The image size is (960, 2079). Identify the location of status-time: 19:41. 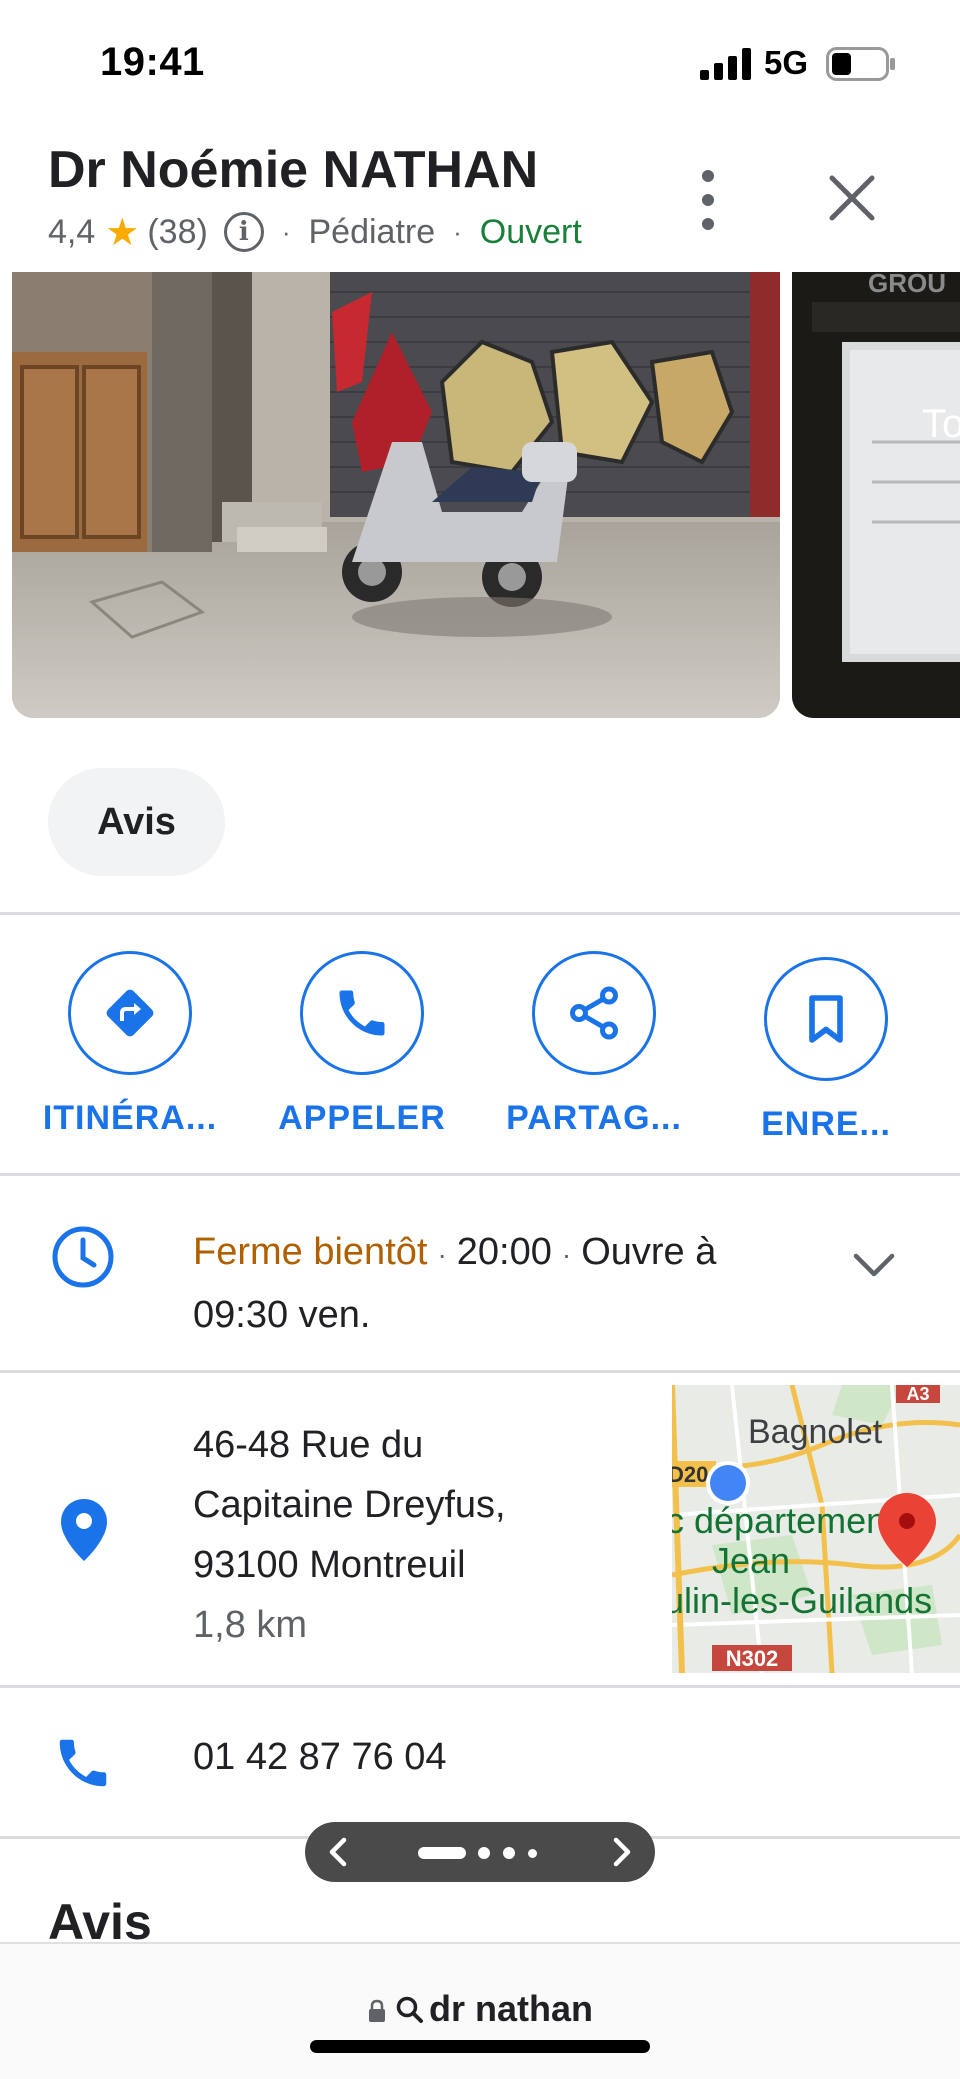
(152, 62).